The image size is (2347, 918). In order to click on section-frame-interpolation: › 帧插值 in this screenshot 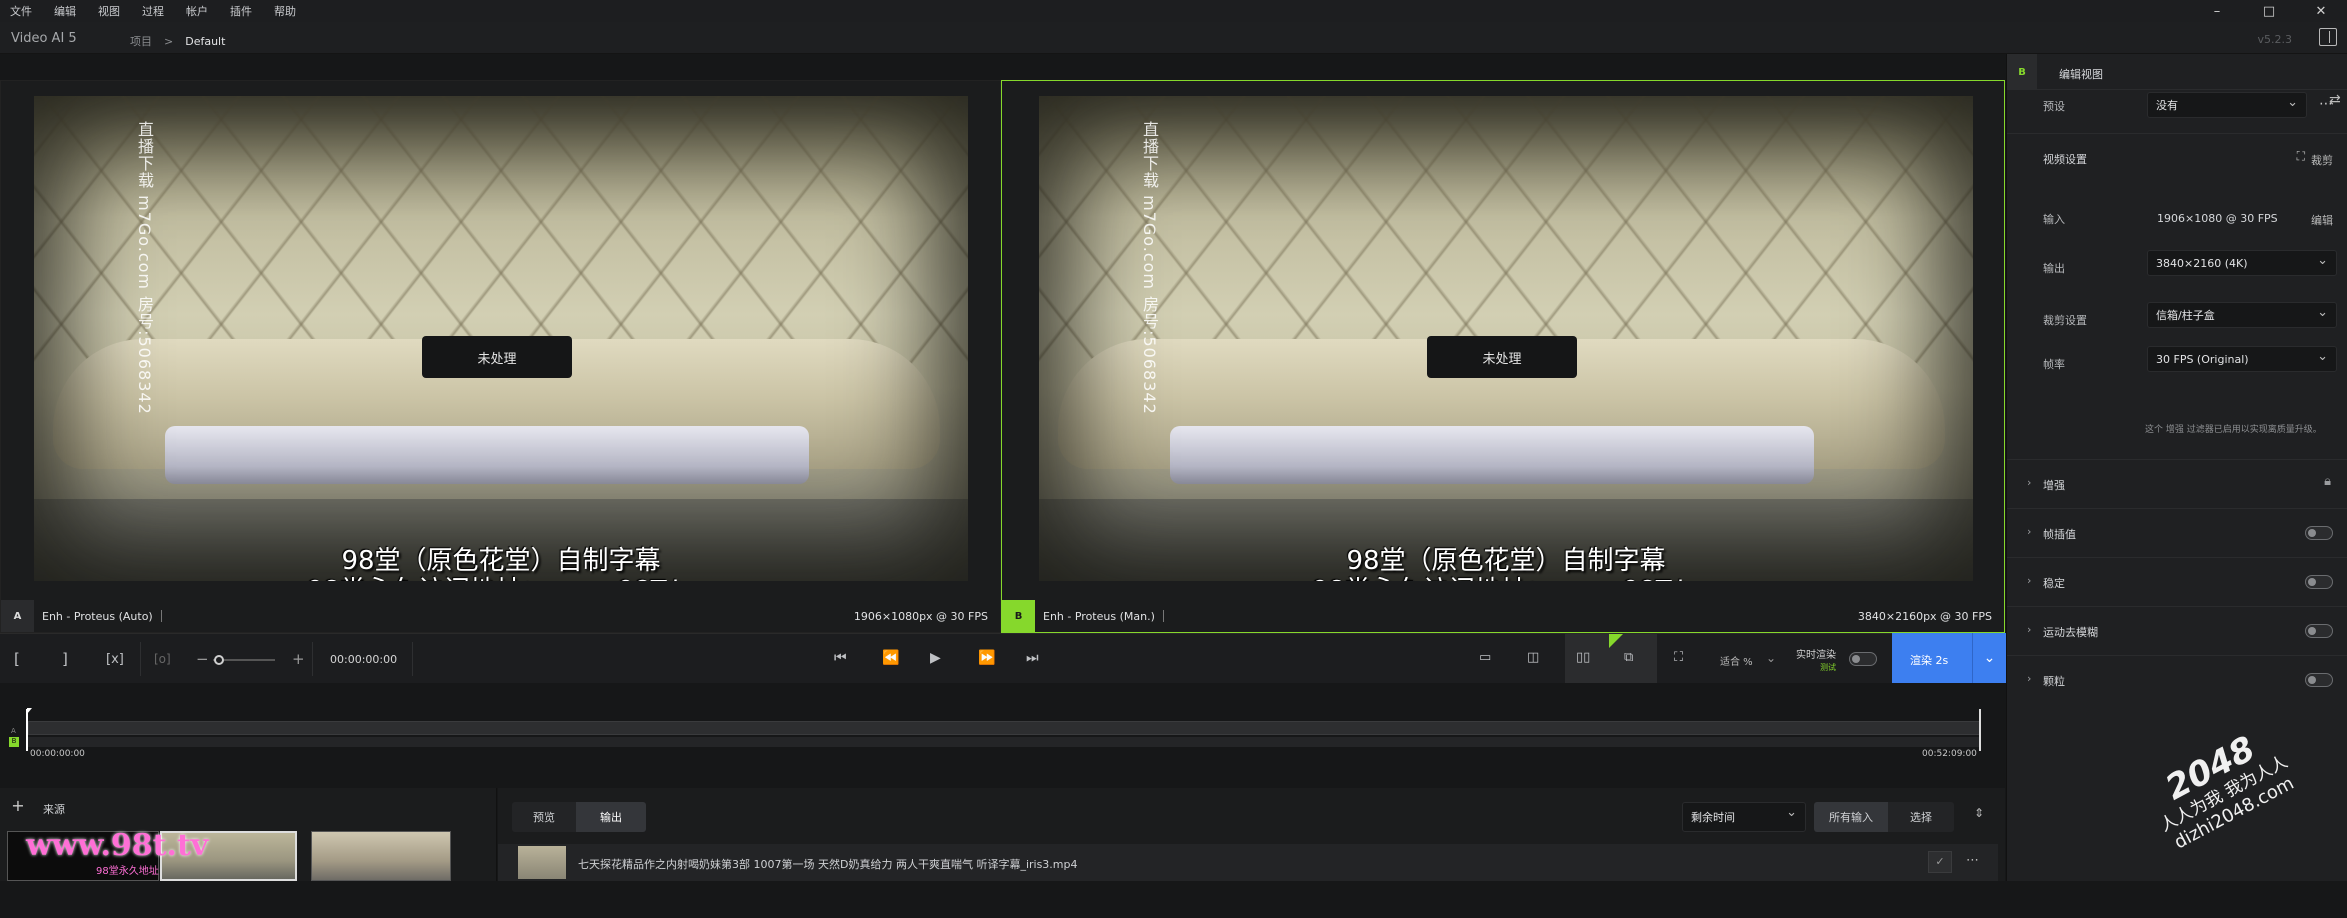, I will do `click(2177, 532)`.